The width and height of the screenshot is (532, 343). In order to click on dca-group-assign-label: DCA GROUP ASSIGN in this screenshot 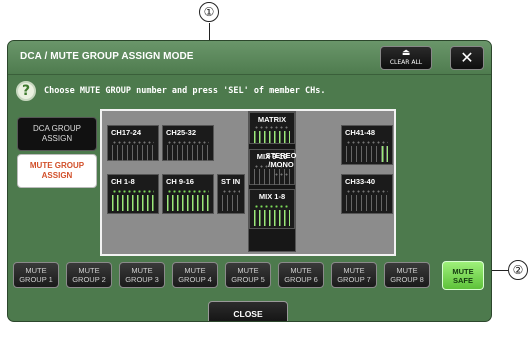, I will do `click(56, 133)`.